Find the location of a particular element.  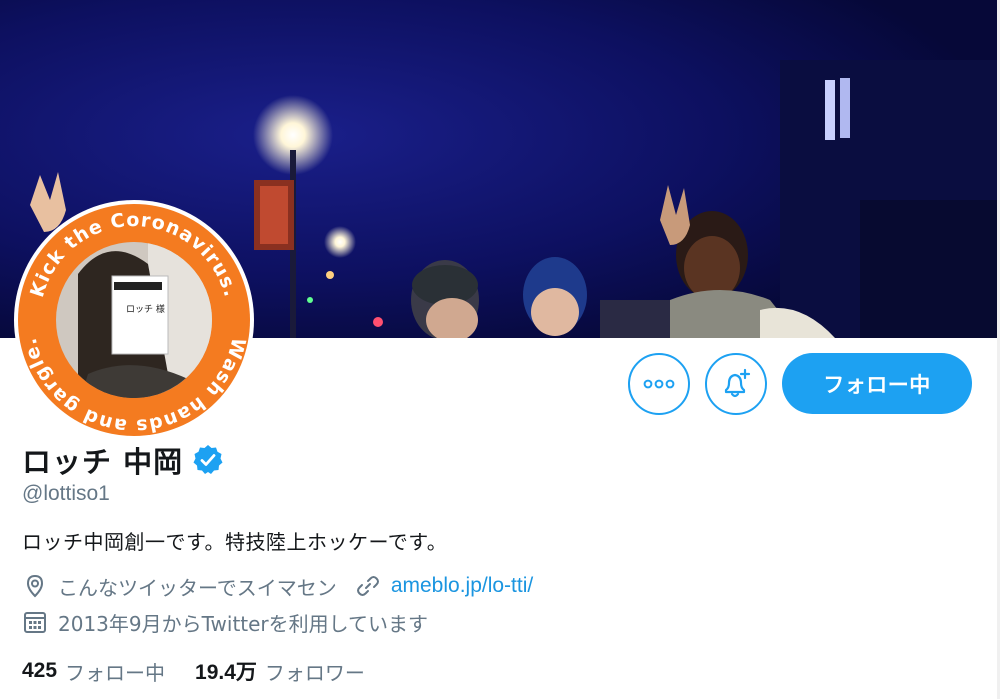

profile-meta-joined-row: 2013年9月からTwitterを利用しています is located at coordinates (225, 622).